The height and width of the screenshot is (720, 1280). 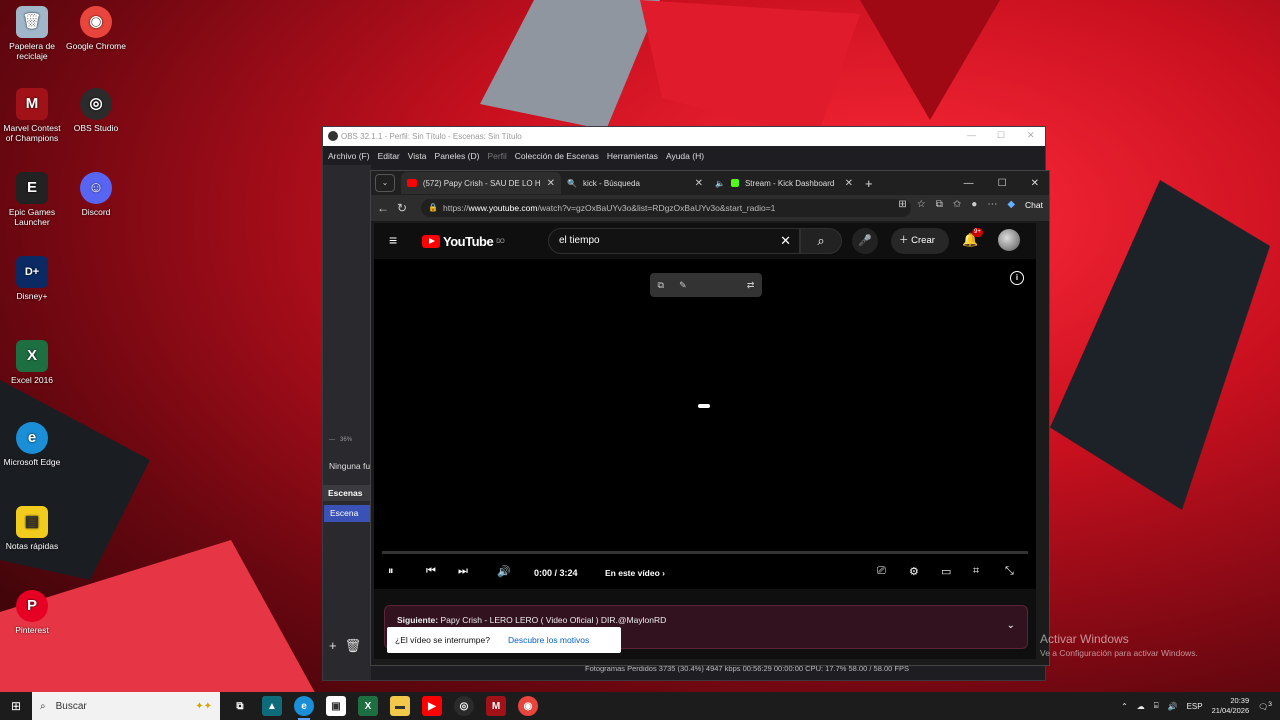 I want to click on onedrive-icon: ☁, so click(x=1141, y=706).